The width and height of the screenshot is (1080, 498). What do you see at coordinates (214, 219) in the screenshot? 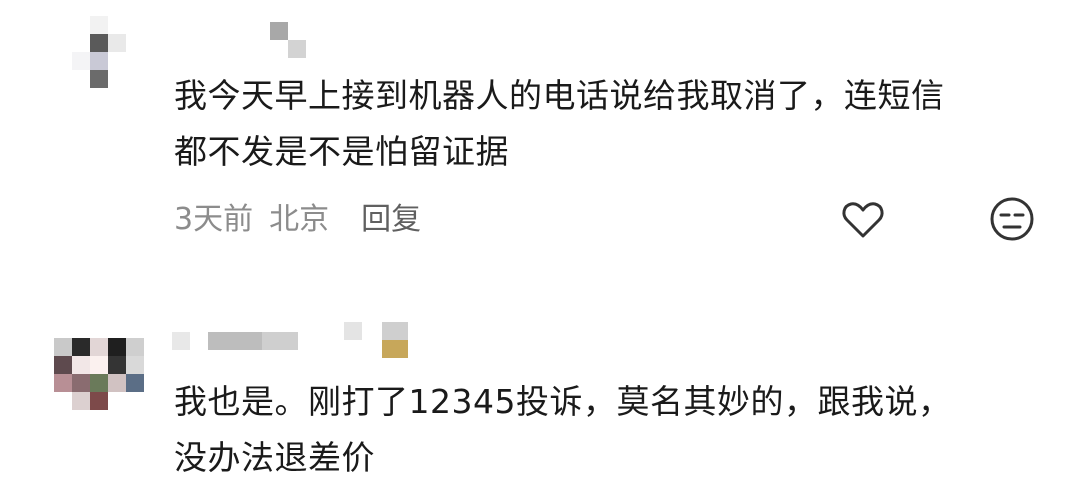
I see `comment-time: 3天前` at bounding box center [214, 219].